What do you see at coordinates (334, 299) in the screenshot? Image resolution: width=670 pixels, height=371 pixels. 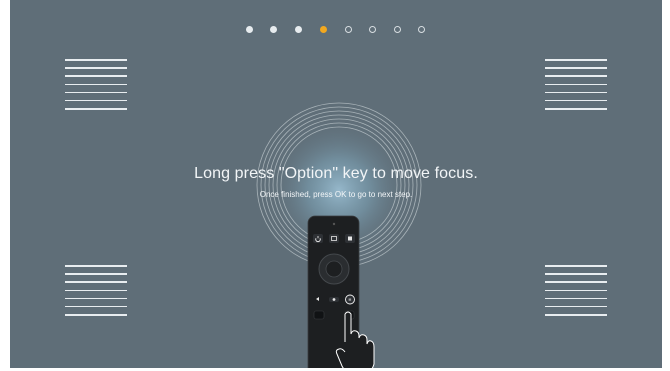 I see `home-icon` at bounding box center [334, 299].